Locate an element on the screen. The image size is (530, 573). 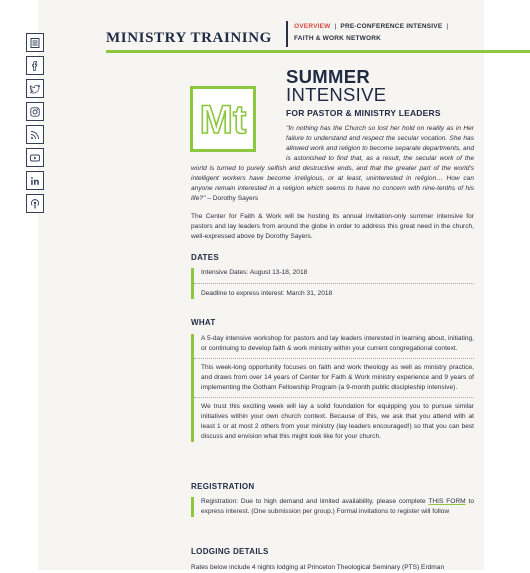
facebook-button is located at coordinates (35, 65).